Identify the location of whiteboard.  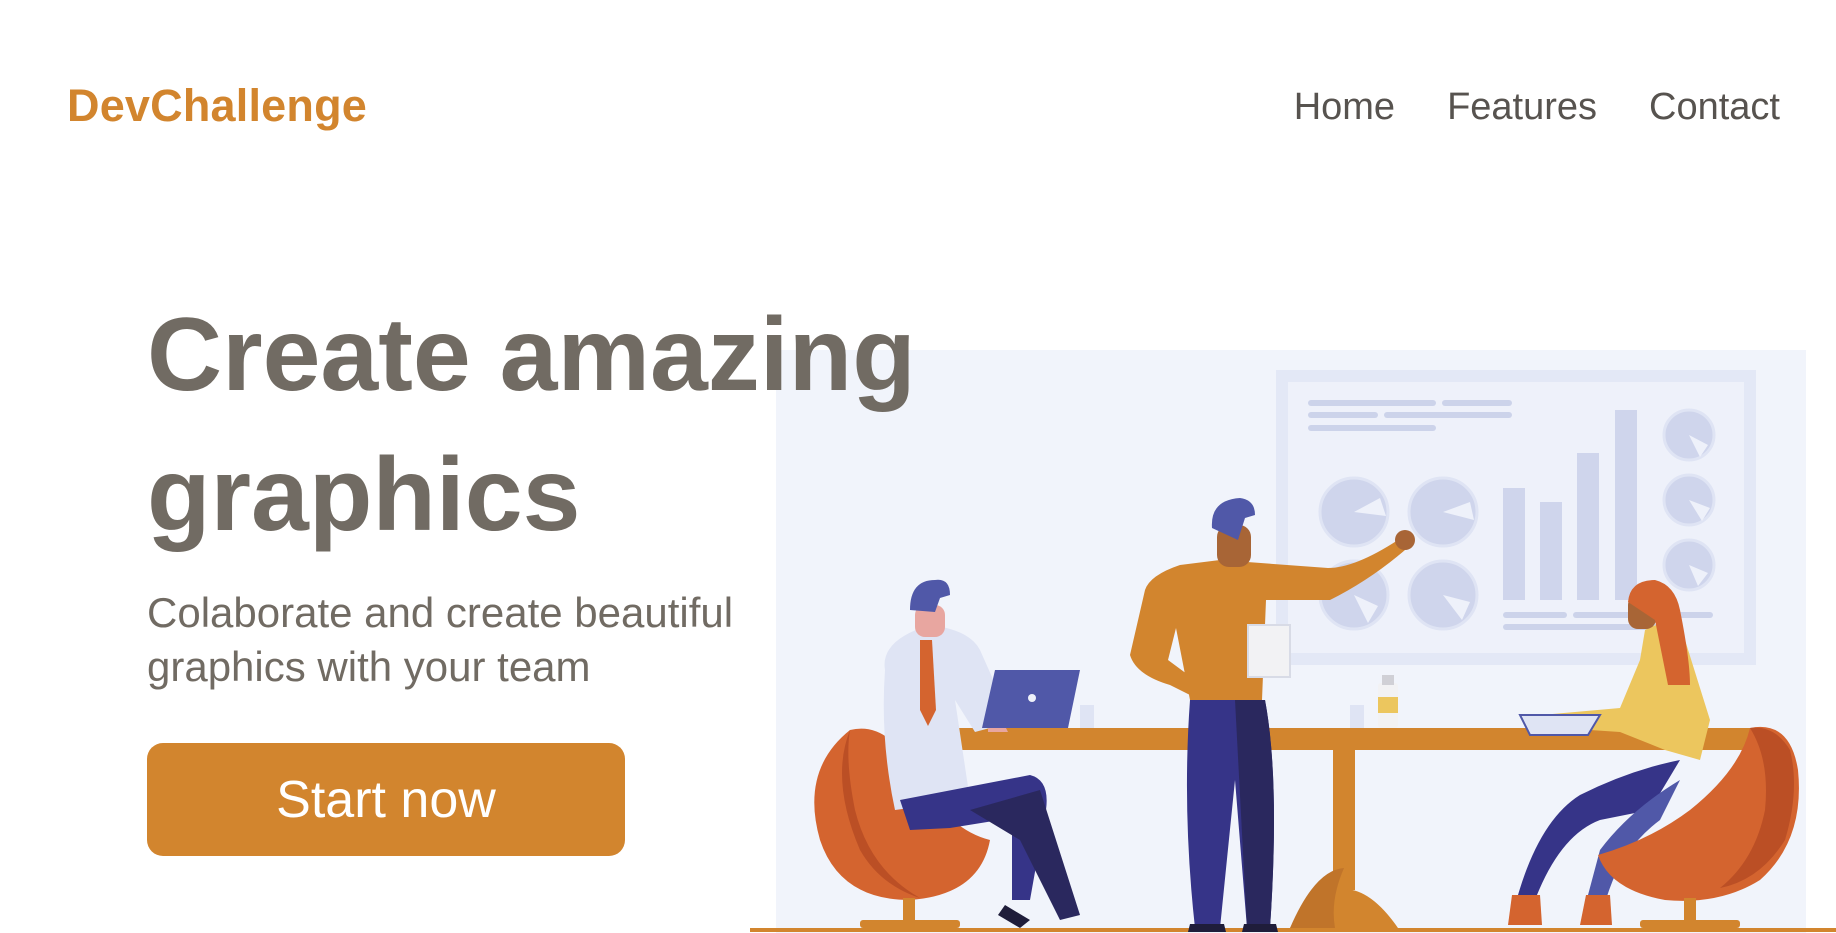
(1516, 517).